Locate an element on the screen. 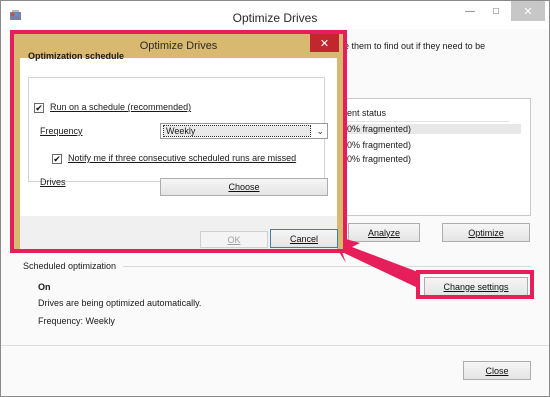 This screenshot has height=397, width=550. minimize-button: — is located at coordinates (470, 11).